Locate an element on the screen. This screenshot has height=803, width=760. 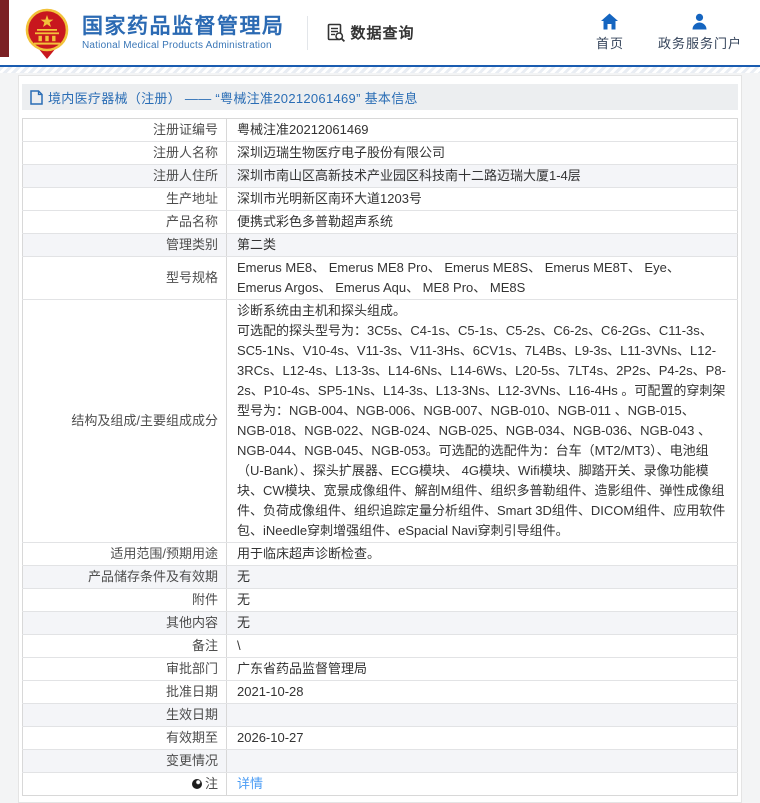
table-row: 备注 \ is located at coordinates (380, 646).